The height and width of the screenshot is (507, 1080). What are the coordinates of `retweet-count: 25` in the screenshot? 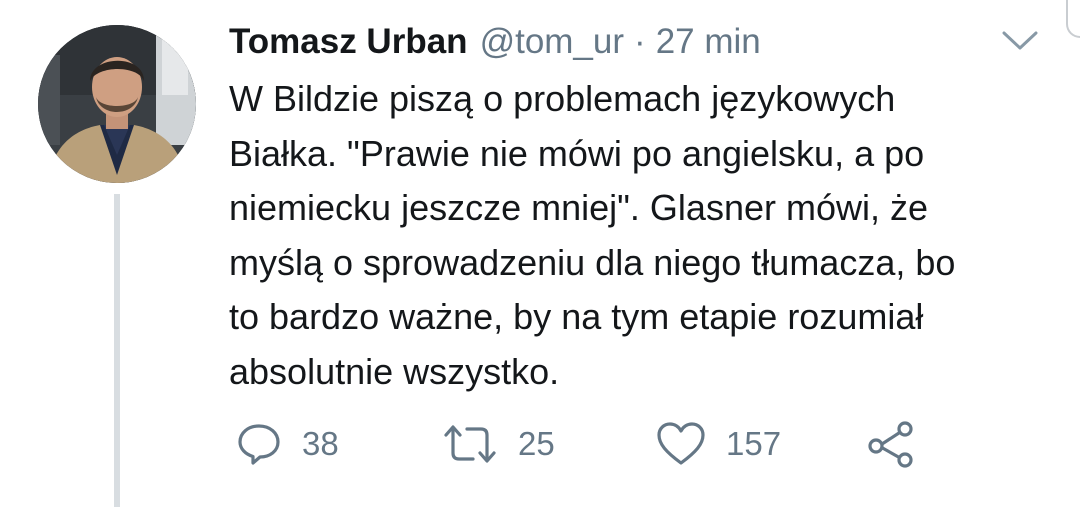 It's located at (536, 443).